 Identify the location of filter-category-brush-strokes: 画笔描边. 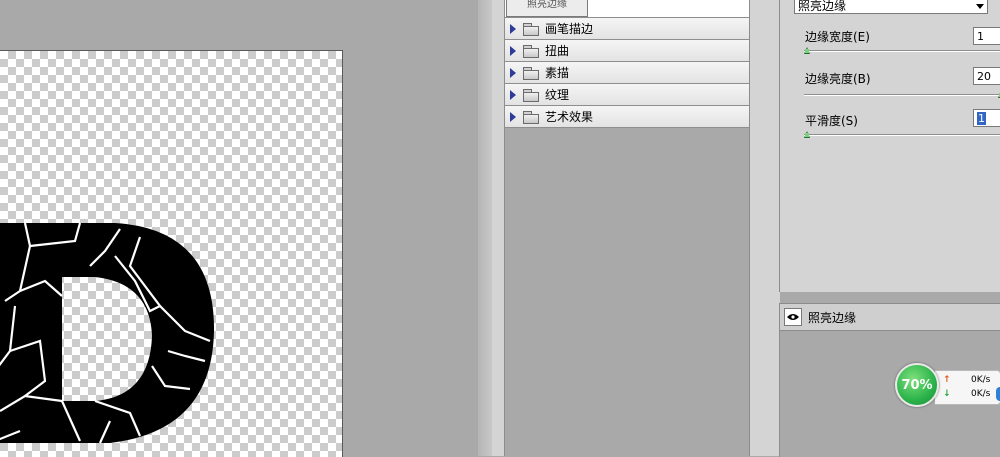
(627, 29).